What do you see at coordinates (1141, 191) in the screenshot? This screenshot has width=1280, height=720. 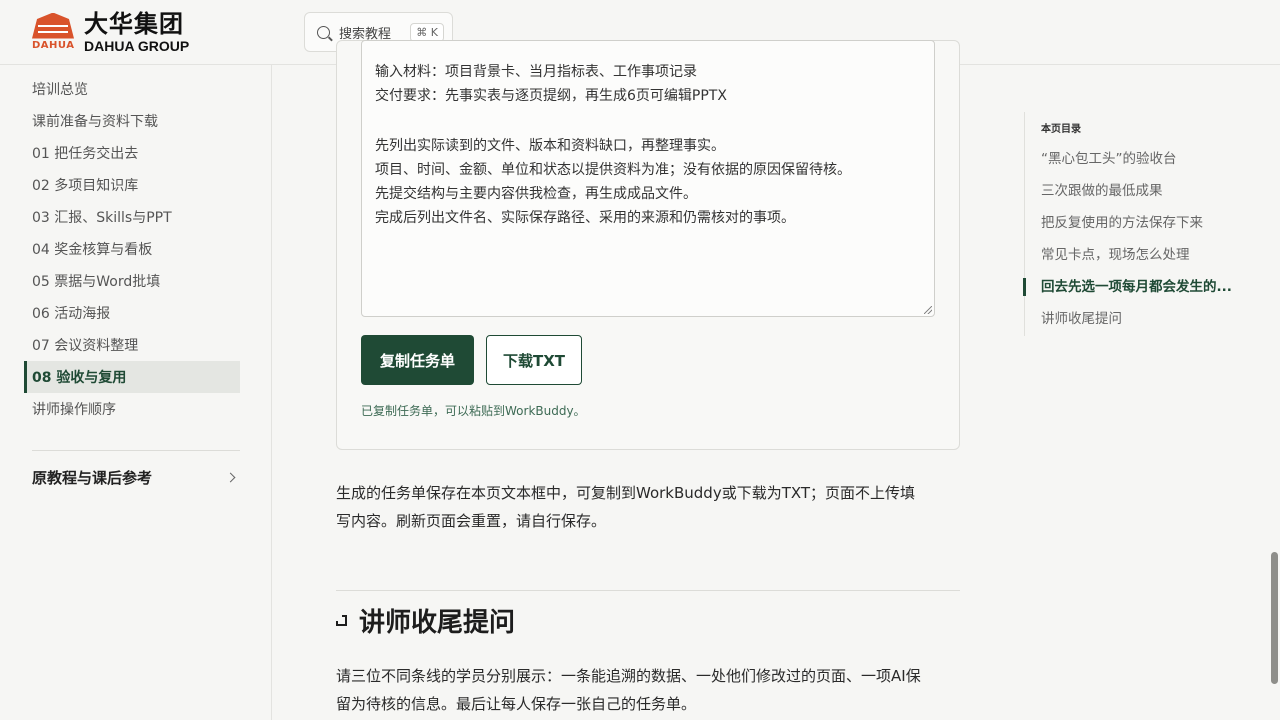 I see `toc-item: 三次跟做的最低成果` at bounding box center [1141, 191].